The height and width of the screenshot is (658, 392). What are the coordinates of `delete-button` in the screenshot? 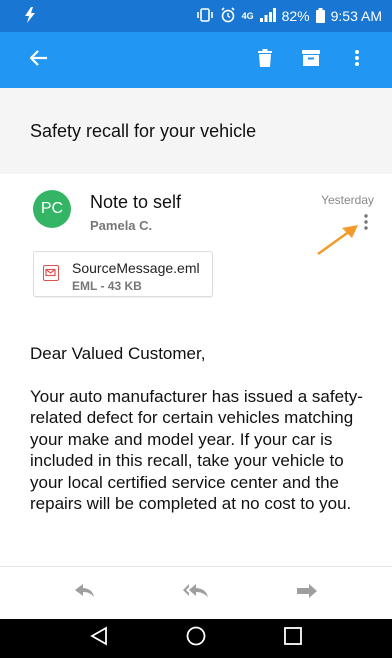 It's located at (265, 60).